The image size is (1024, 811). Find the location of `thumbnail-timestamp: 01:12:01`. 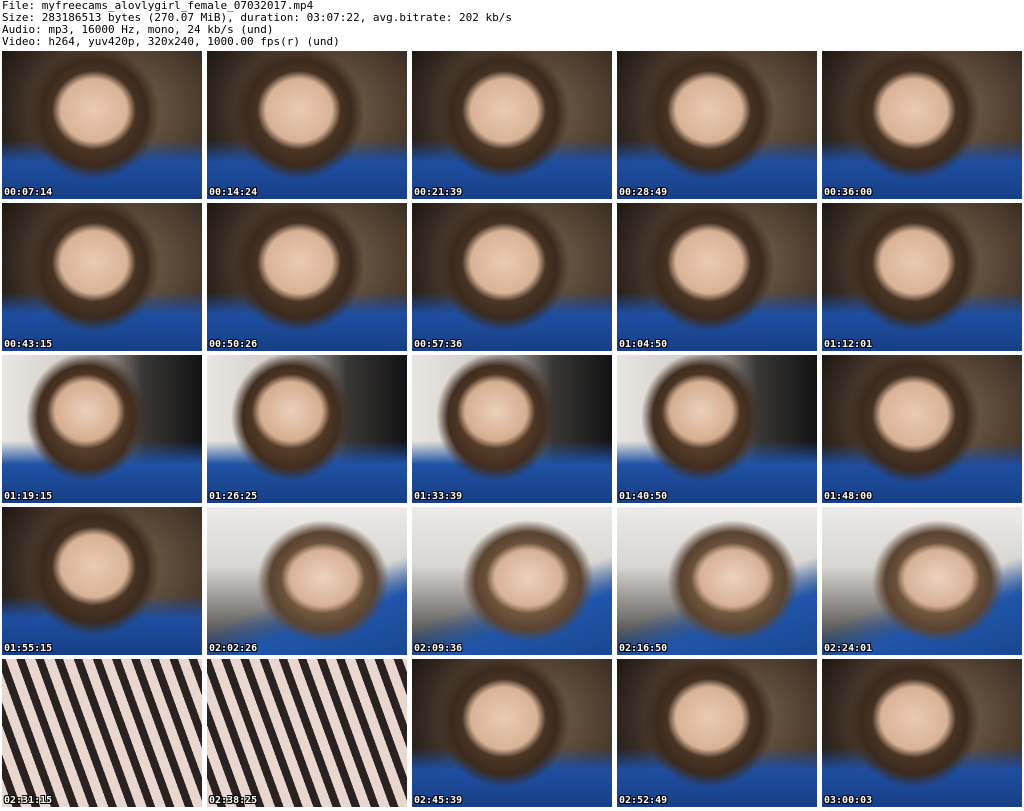

thumbnail-timestamp: 01:12:01 is located at coordinates (848, 344).